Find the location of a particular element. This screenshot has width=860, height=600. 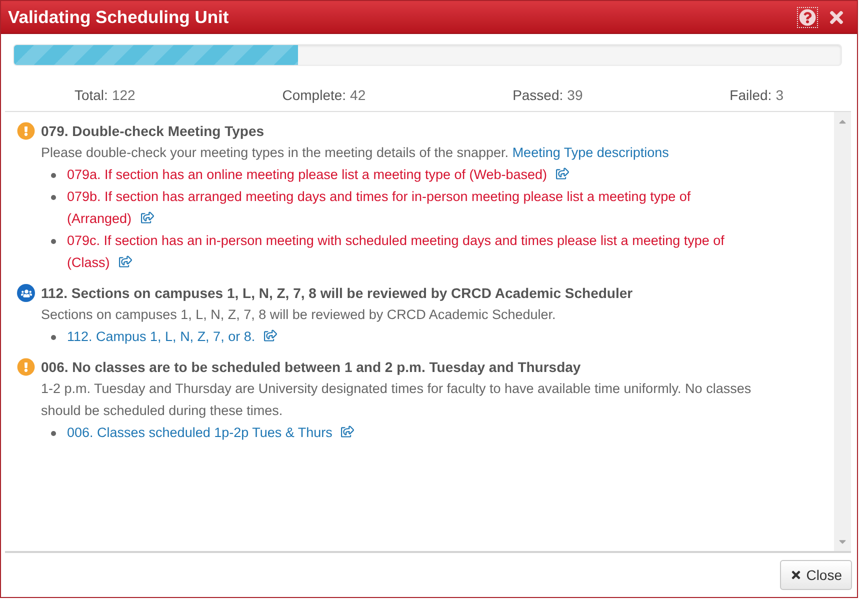

rule-description: Sections on campuses 1, L, N, Z, 7, 8 will be reviewed by CRCD Academic Scheduler. is located at coordinates (299, 315).